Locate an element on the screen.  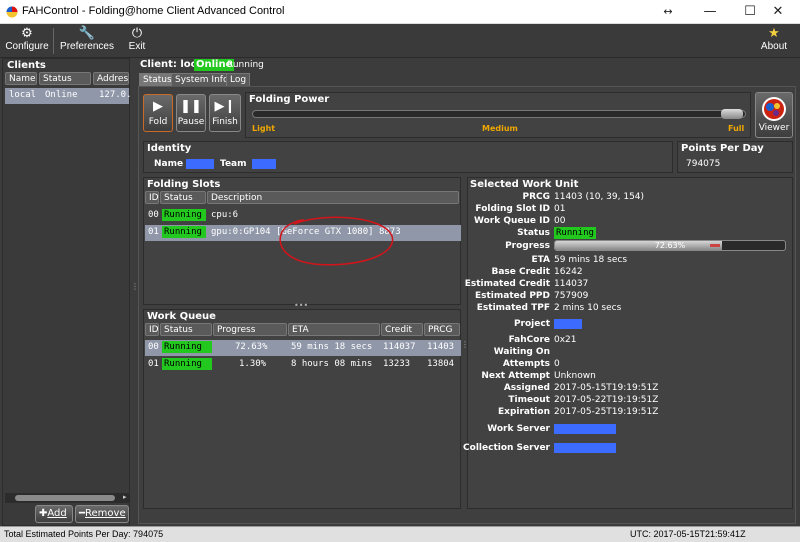
close-button: ✕ is located at coordinates (778, 12).